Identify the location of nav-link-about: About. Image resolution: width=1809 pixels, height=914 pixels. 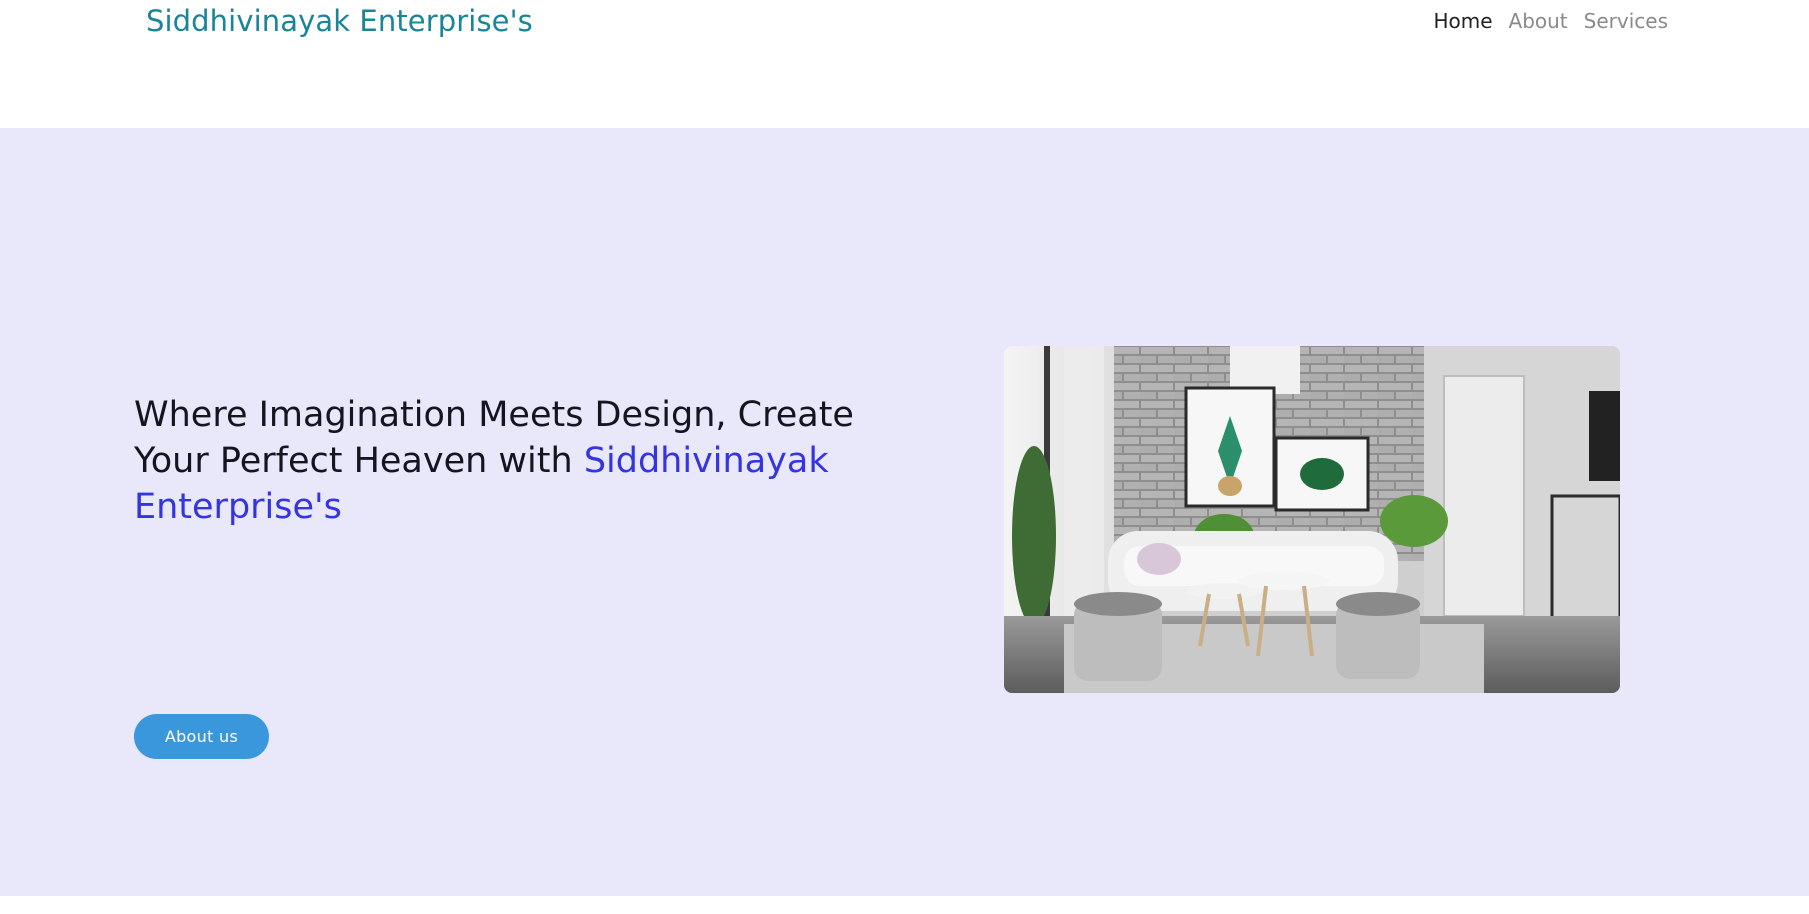
(1538, 21).